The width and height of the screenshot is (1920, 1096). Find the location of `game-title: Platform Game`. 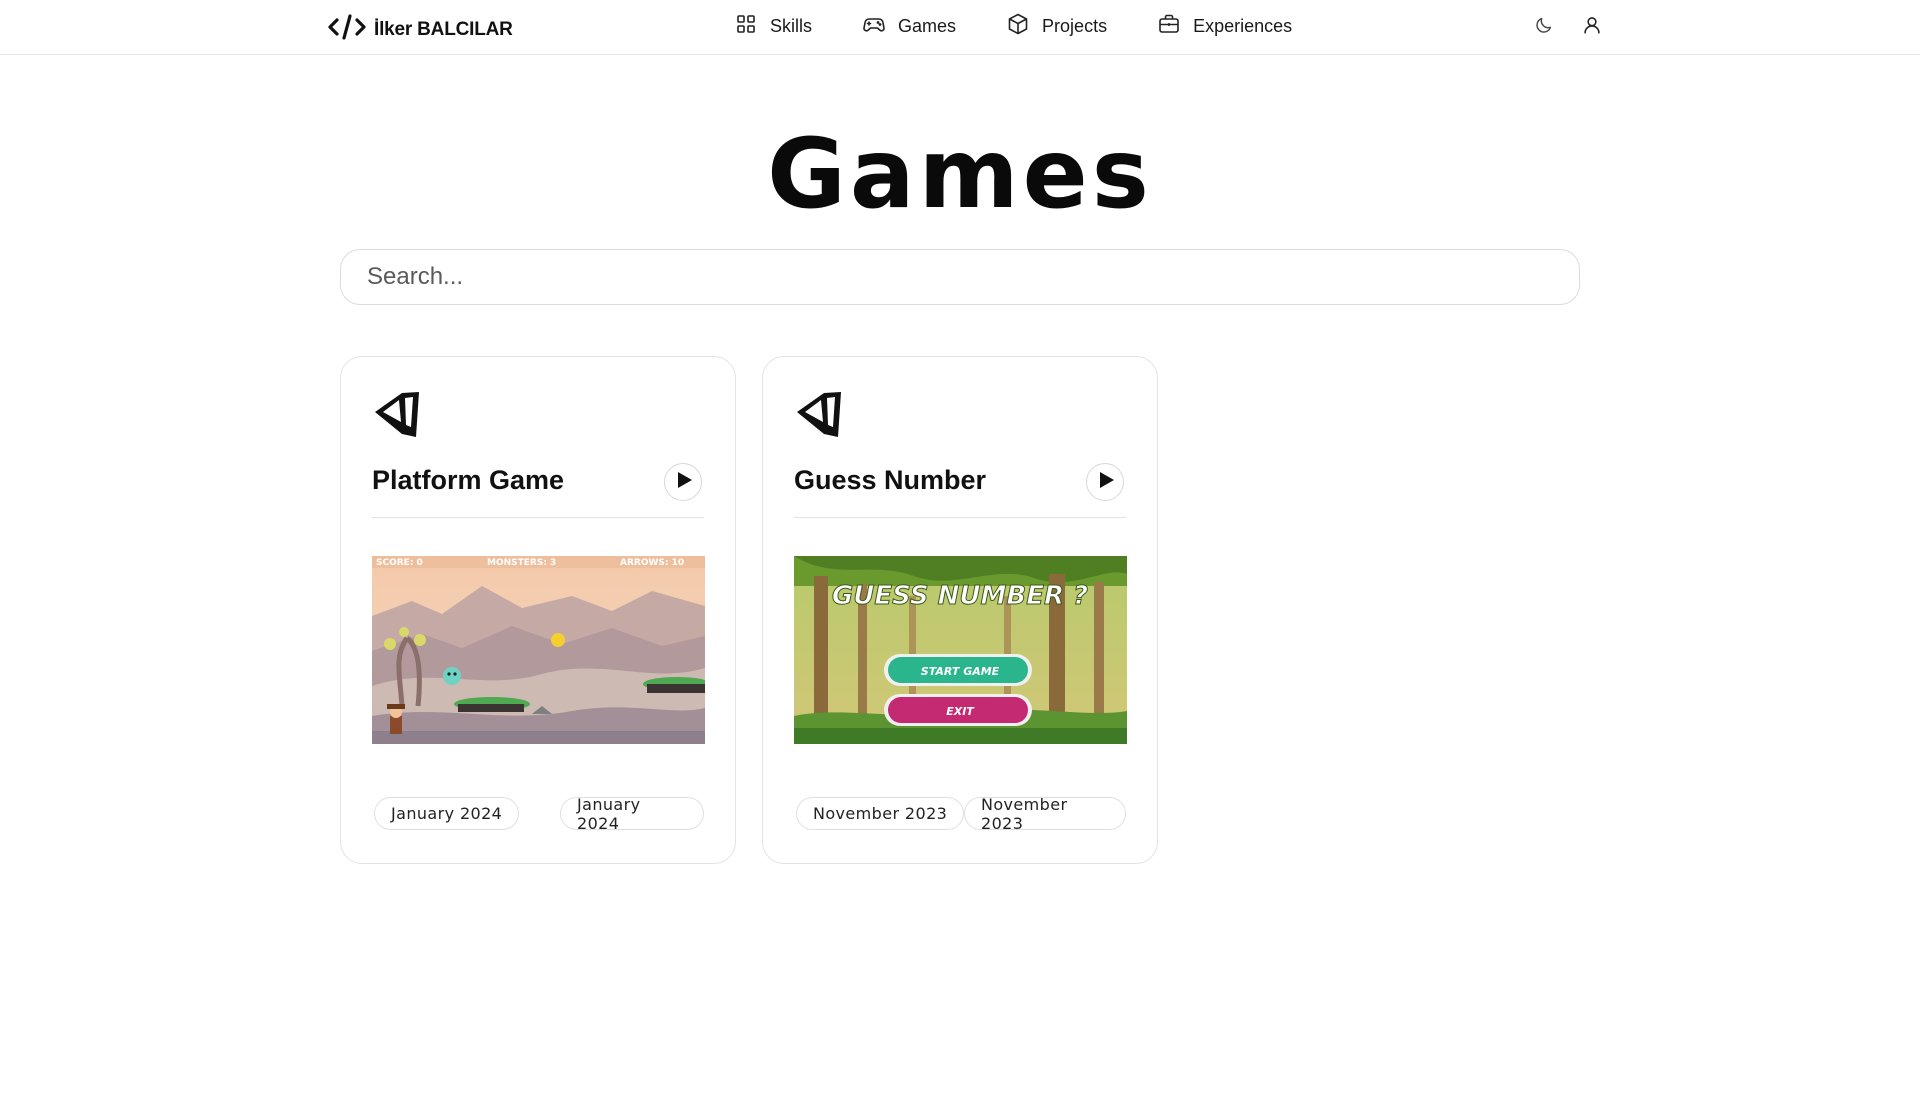

game-title: Platform Game is located at coordinates (468, 480).